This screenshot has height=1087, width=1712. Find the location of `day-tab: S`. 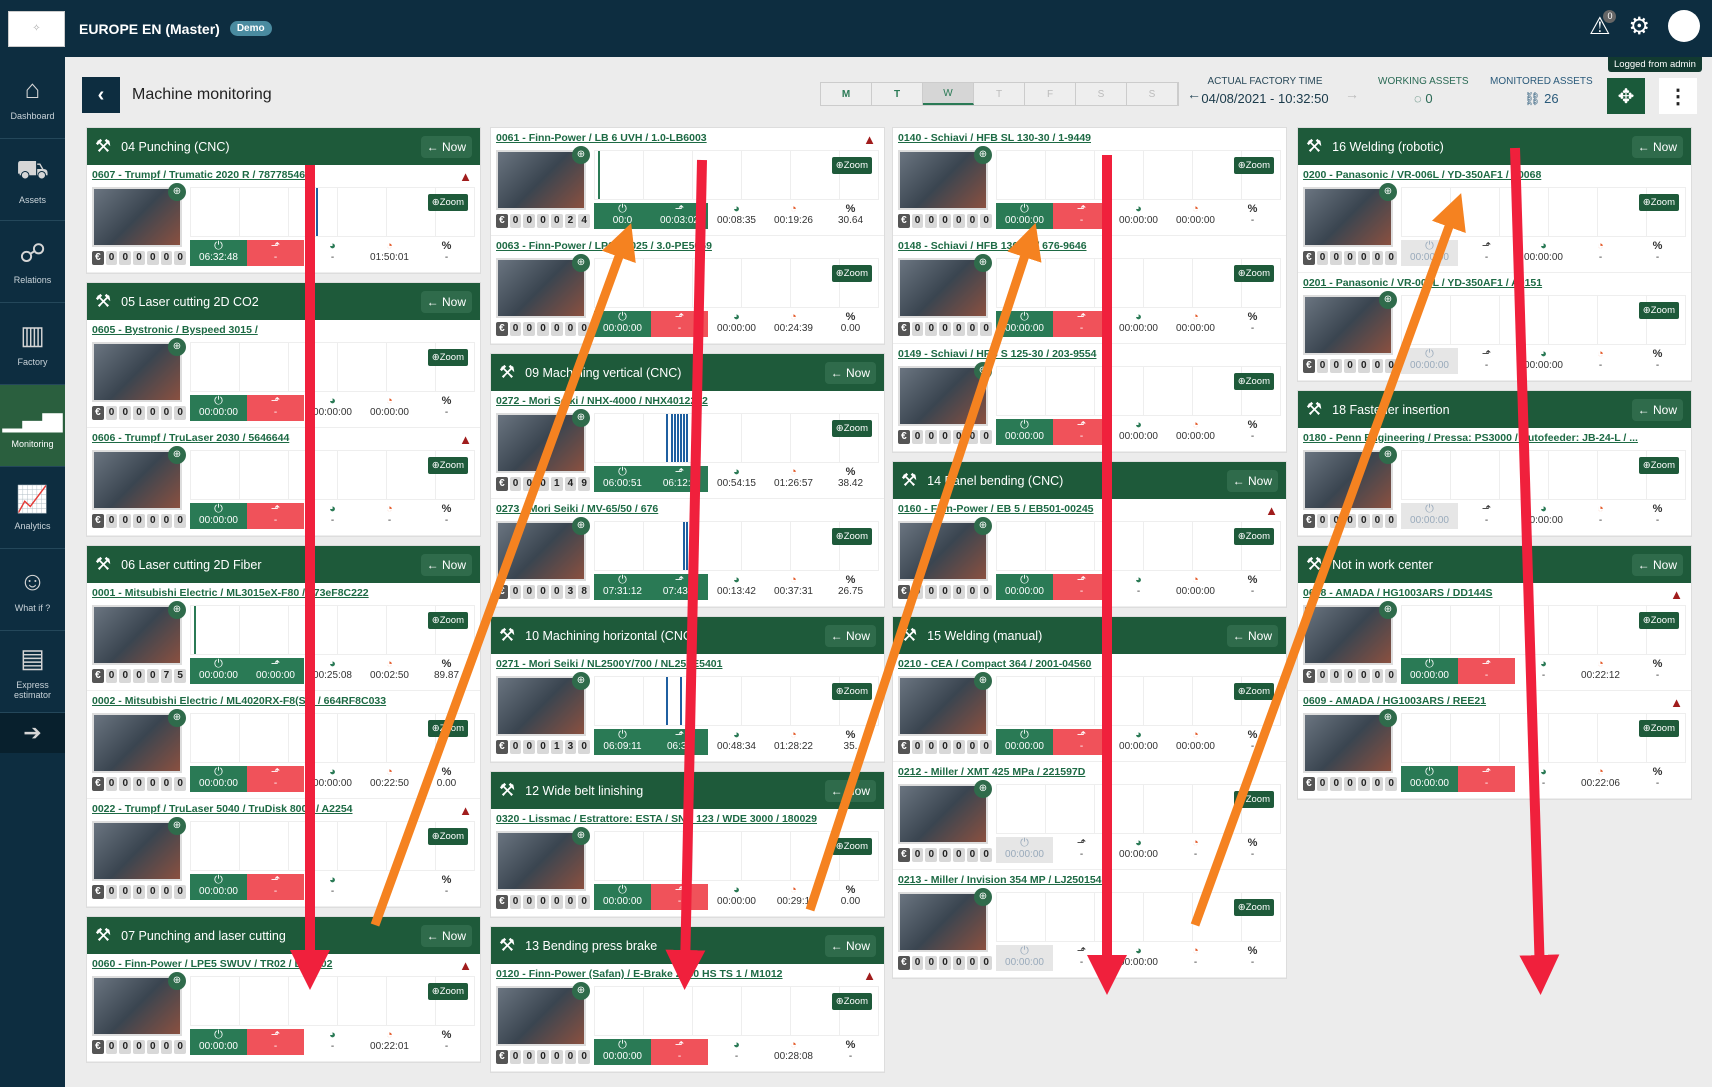

day-tab: S is located at coordinates (1152, 94).